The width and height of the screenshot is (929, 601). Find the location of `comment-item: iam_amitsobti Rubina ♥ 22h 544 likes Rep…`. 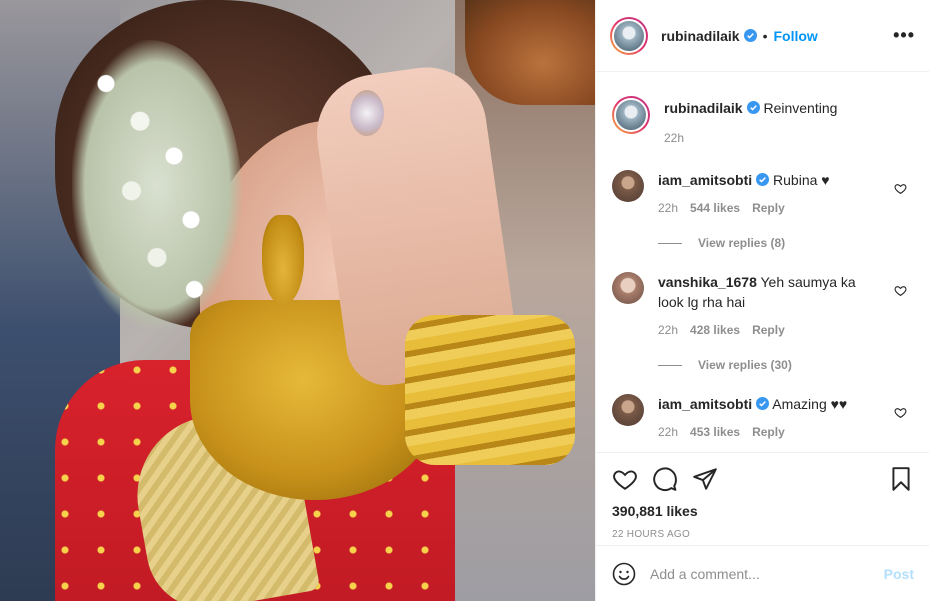

comment-item: iam_amitsobti Rubina ♥ 22h 544 likes Rep… is located at coordinates (762, 183).